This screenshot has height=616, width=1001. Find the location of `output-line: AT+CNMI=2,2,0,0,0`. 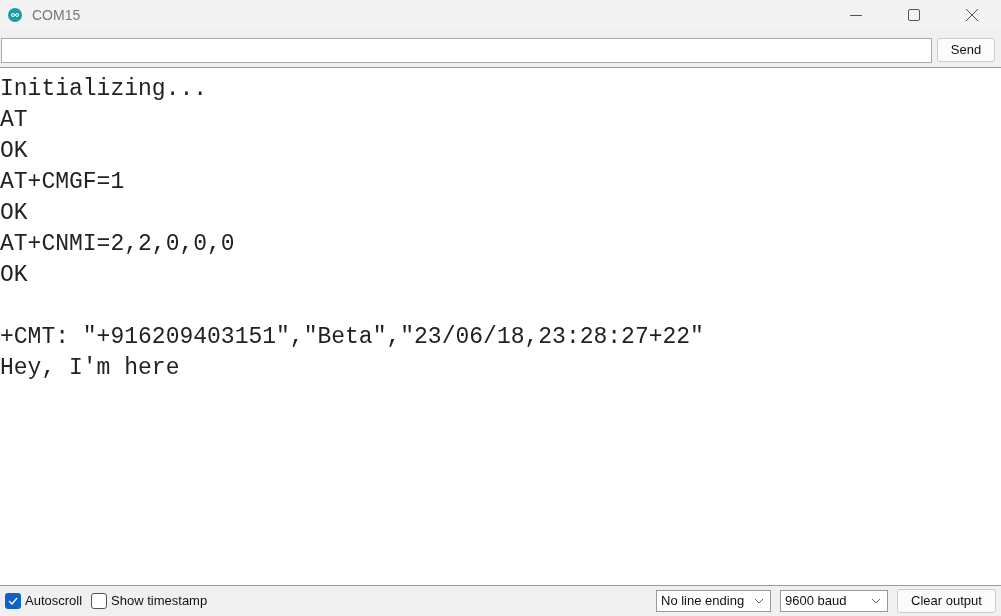

output-line: AT+CNMI=2,2,0,0,0 is located at coordinates (117, 244).